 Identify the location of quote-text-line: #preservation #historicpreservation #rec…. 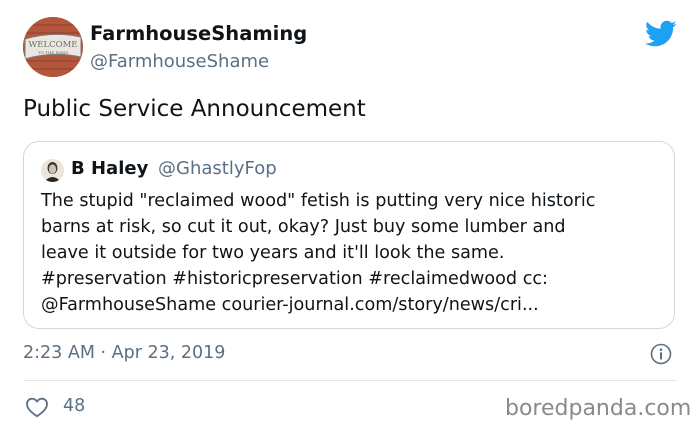
(294, 279).